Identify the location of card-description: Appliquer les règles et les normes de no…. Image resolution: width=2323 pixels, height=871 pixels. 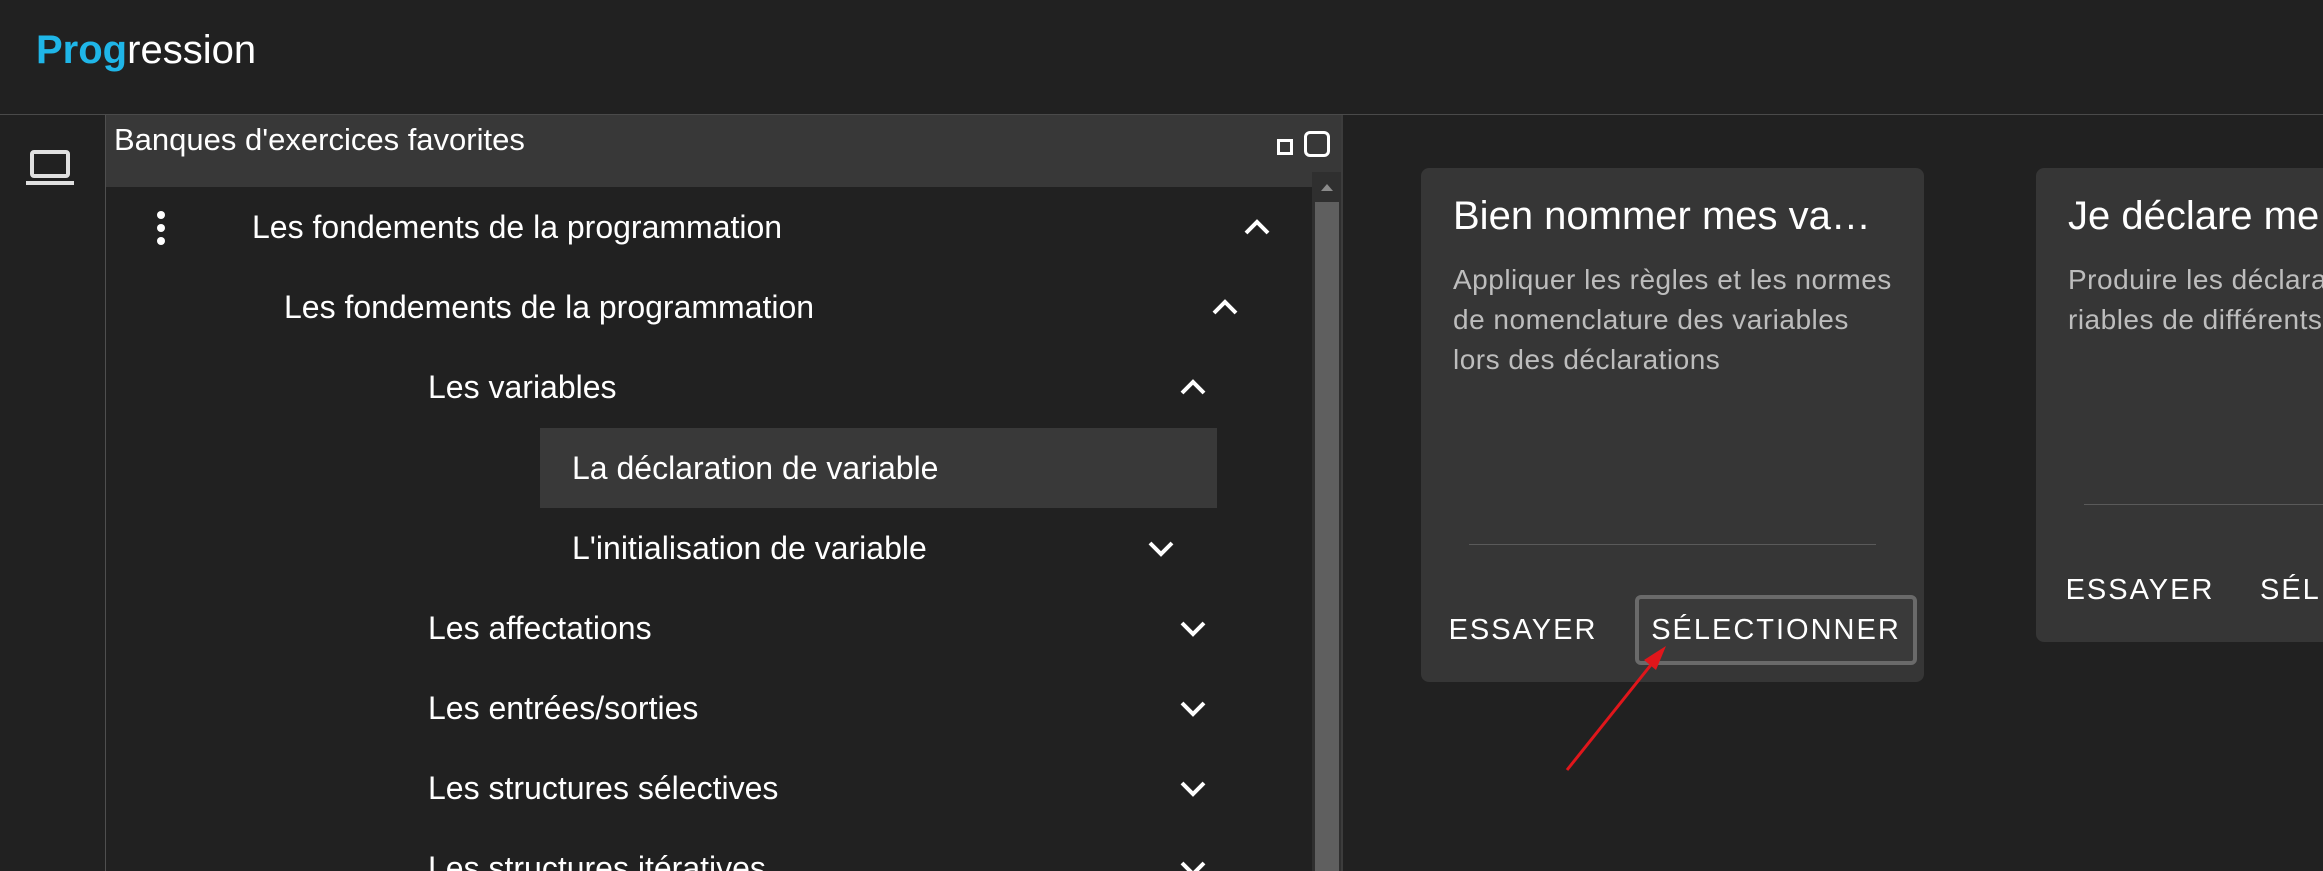
(1672, 319).